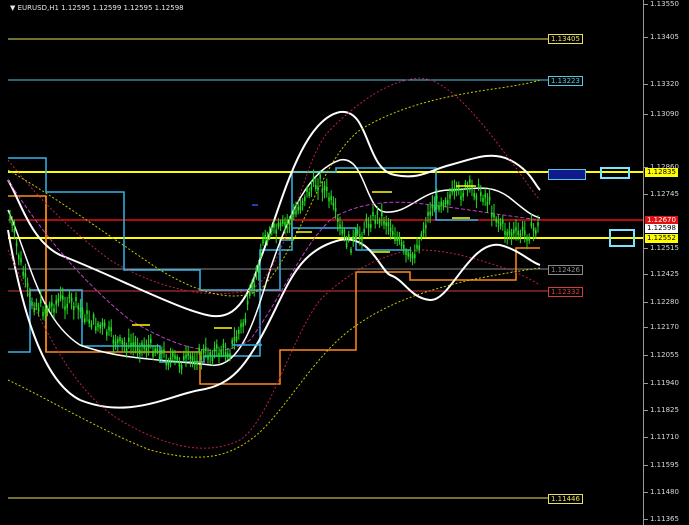 The image size is (689, 525). Describe the element at coordinates (664, 465) in the screenshot. I see `price-tick-label: 1.11595` at that location.